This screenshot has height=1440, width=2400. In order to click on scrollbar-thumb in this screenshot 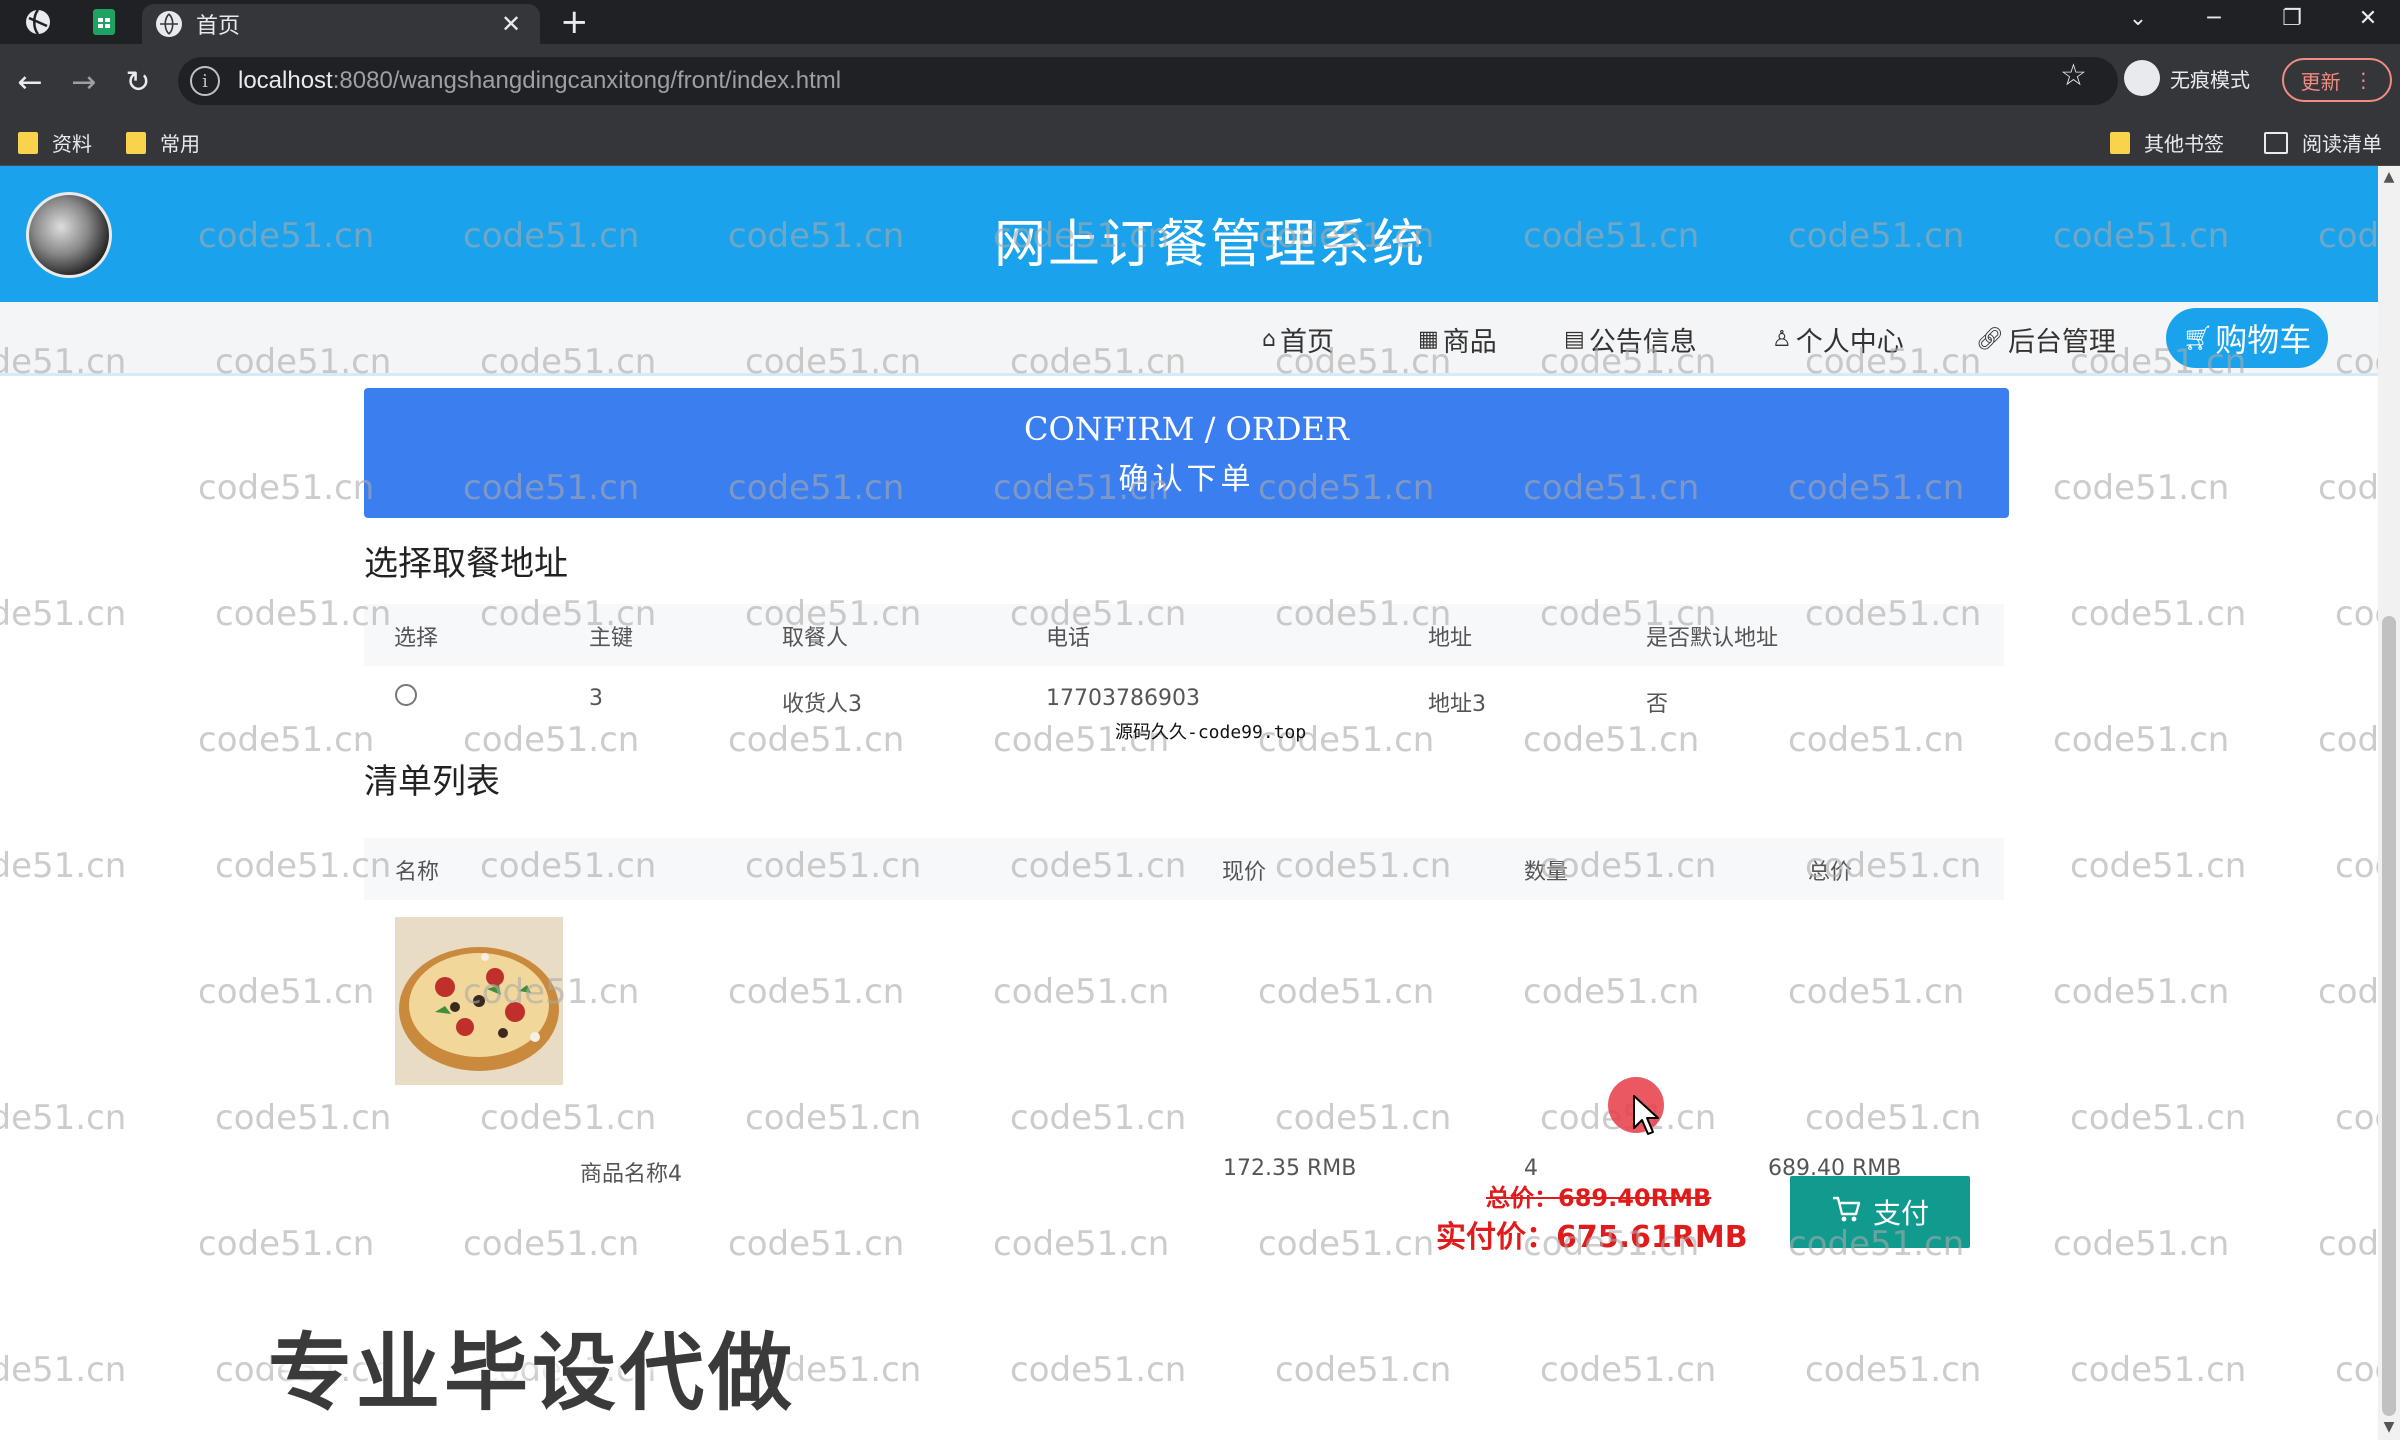, I will do `click(2389, 1016)`.